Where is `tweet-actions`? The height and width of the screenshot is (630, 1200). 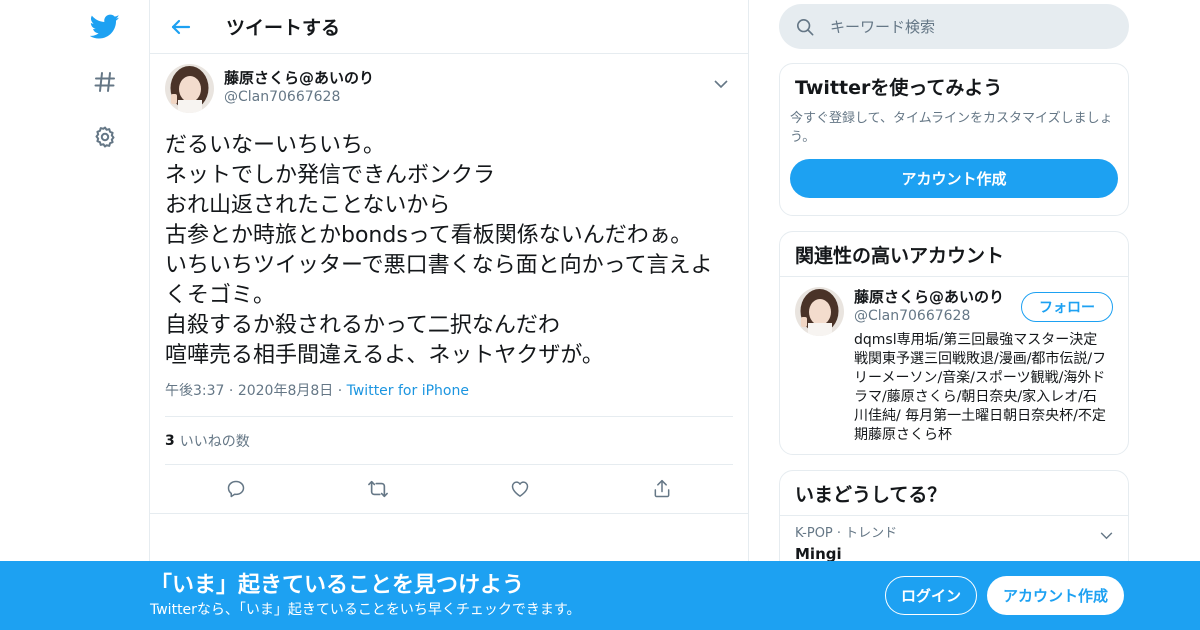
tweet-actions is located at coordinates (449, 489).